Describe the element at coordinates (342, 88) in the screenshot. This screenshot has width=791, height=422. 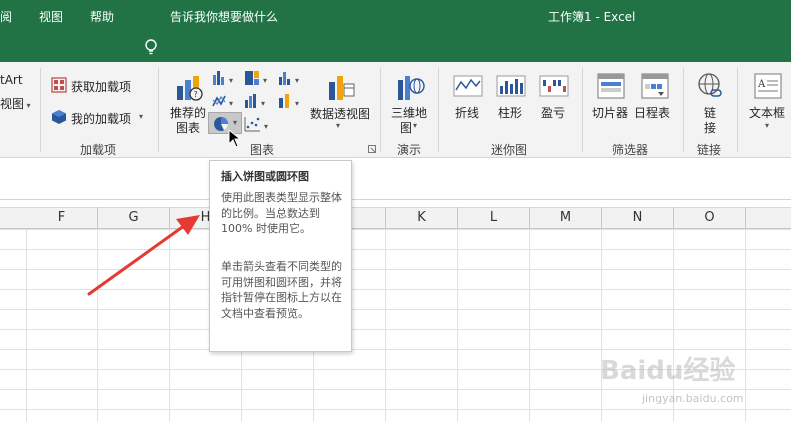
I see `pivot-chart-icon` at that location.